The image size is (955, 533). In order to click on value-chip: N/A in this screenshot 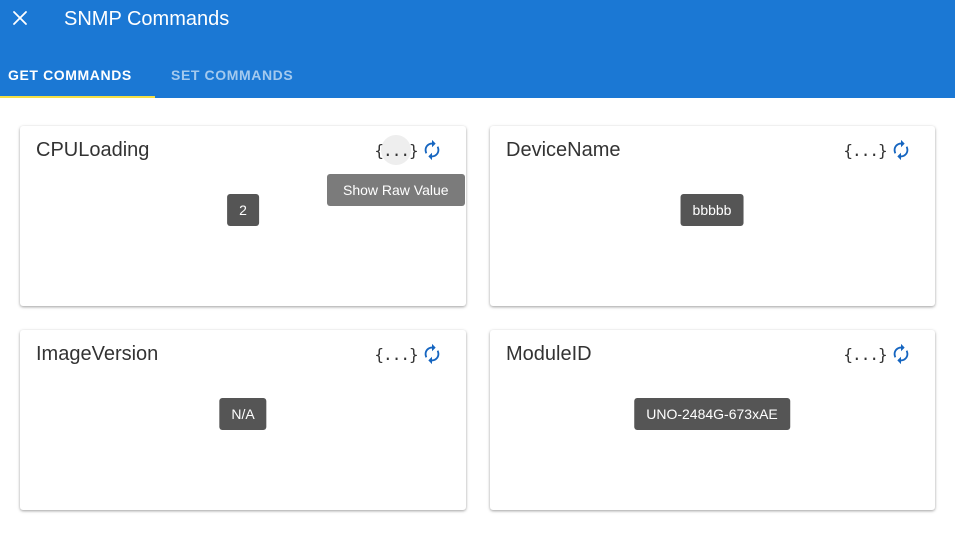, I will do `click(243, 414)`.